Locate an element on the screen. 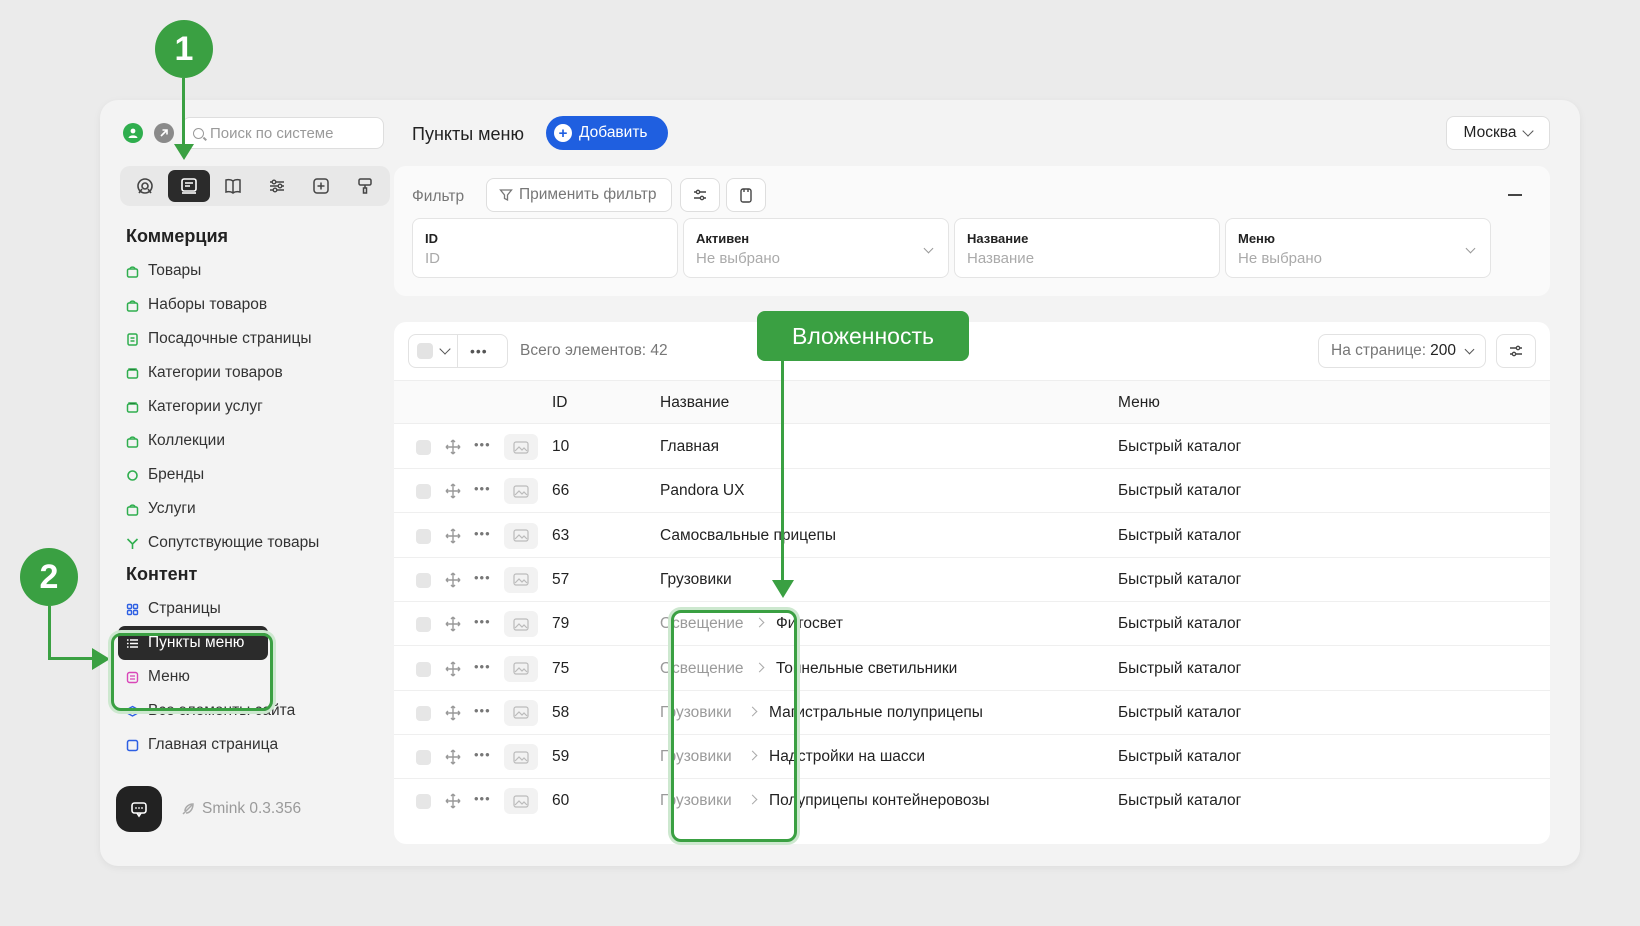  row-name: Тоннельные светильники is located at coordinates (866, 669).